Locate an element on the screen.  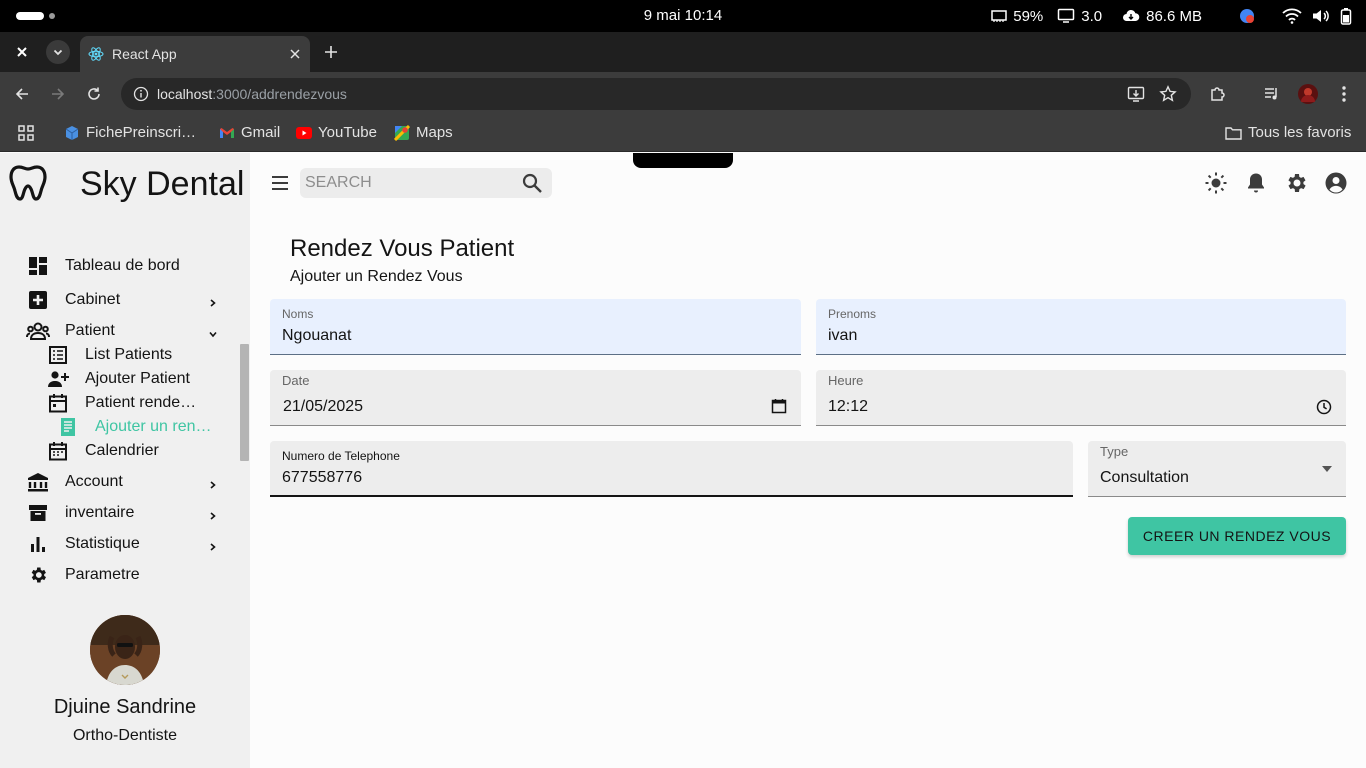
sidebar-item-label: Ajouter Patient is located at coordinates (137, 378).